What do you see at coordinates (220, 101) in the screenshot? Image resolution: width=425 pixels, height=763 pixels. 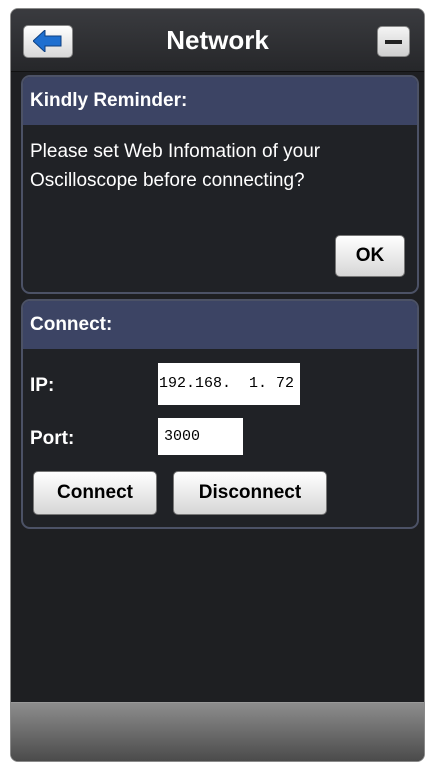 I see `reminder-heading: Kindly Reminder:` at bounding box center [220, 101].